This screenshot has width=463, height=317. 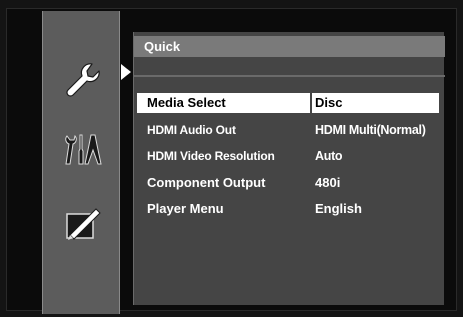 I want to click on sidebar-item-quick, so click(x=82, y=80).